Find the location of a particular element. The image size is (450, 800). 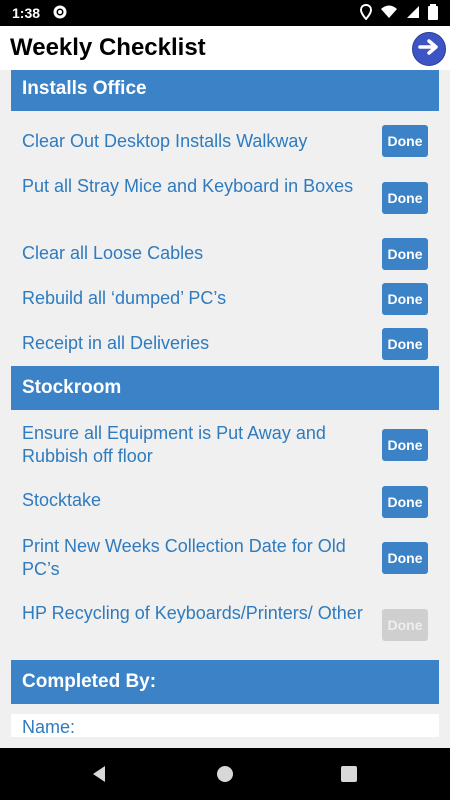

name-field-container: Name: is located at coordinates (225, 725).